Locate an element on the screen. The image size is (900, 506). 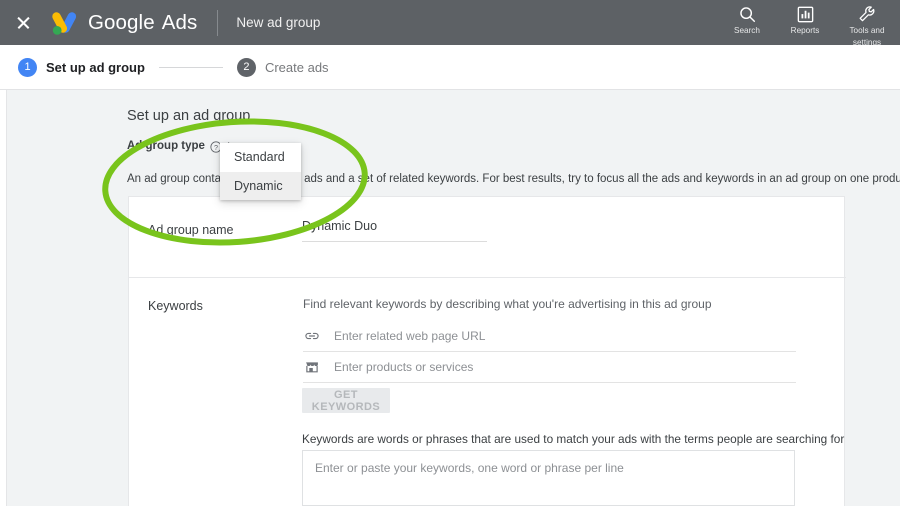
step-2-label: Create ads is located at coordinates (296, 67).